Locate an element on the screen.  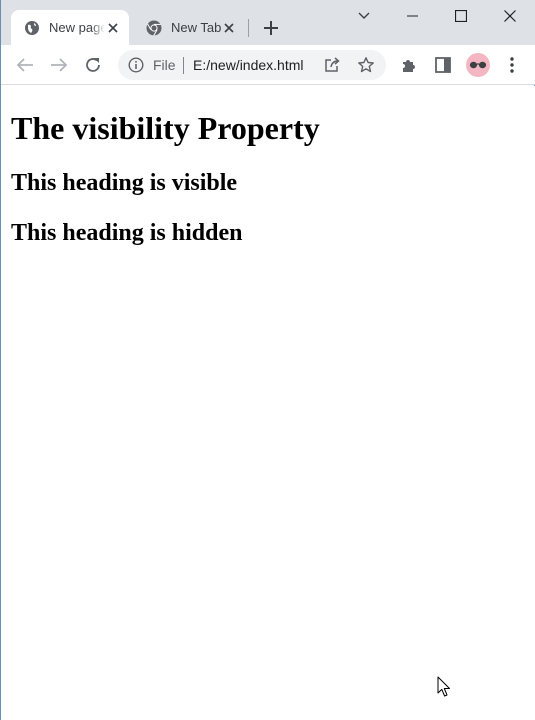
reload-icon is located at coordinates (93, 65).